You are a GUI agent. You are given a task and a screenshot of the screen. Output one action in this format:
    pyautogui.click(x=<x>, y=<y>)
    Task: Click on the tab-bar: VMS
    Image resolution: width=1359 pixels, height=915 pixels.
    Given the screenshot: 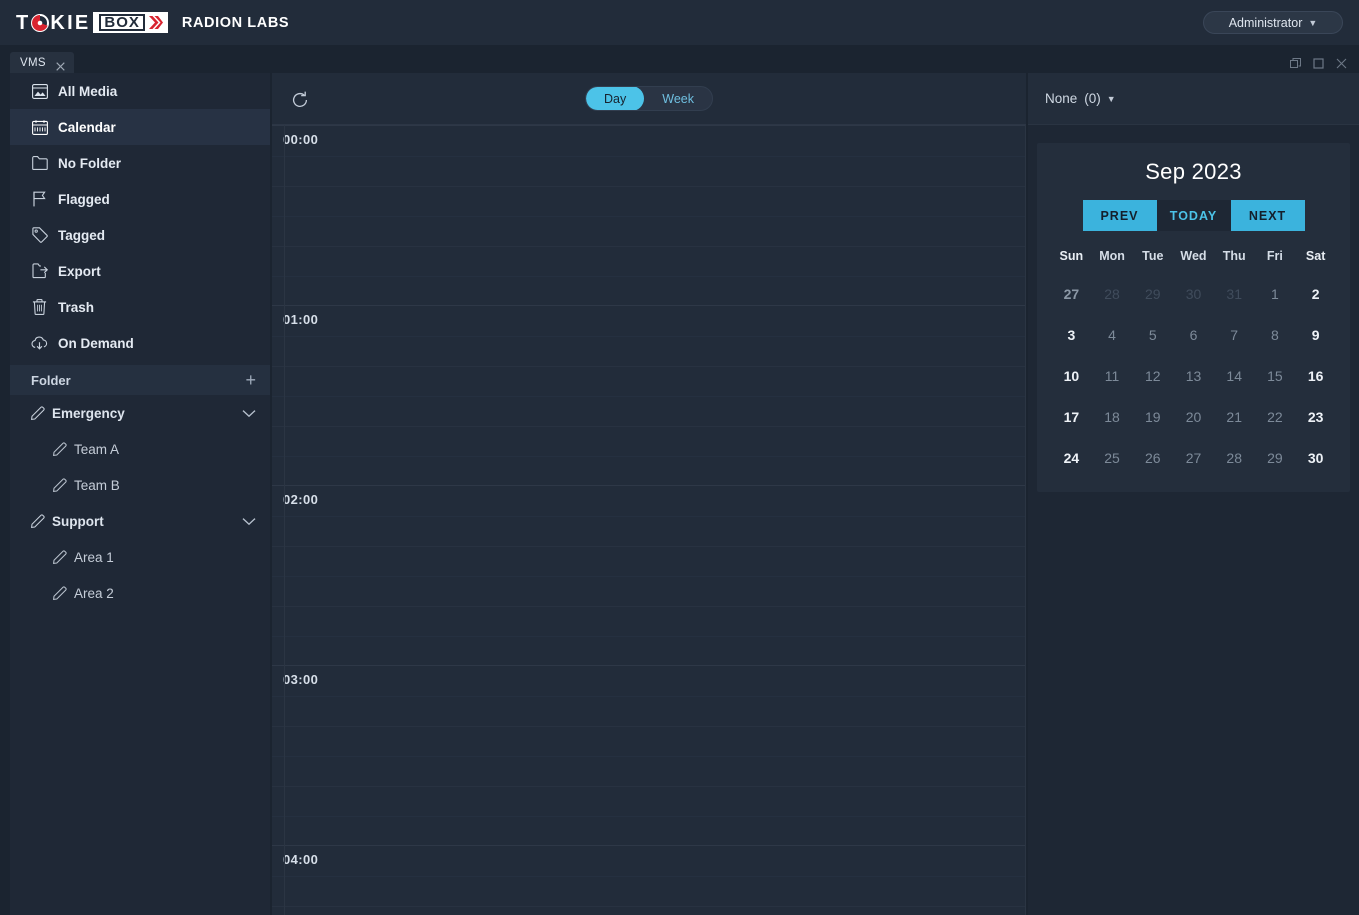 What is the action you would take?
    pyautogui.click(x=679, y=59)
    